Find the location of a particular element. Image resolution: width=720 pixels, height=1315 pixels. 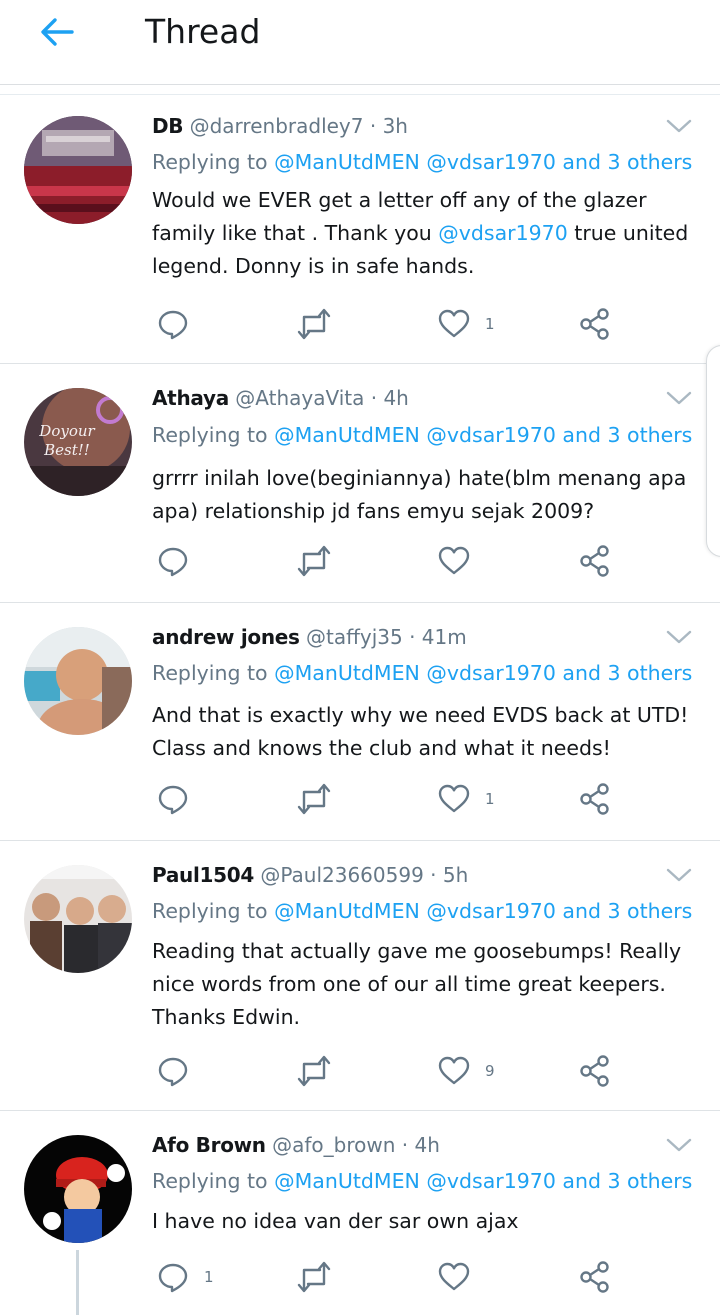

user-handle: @AthayaVita is located at coordinates (299, 398).